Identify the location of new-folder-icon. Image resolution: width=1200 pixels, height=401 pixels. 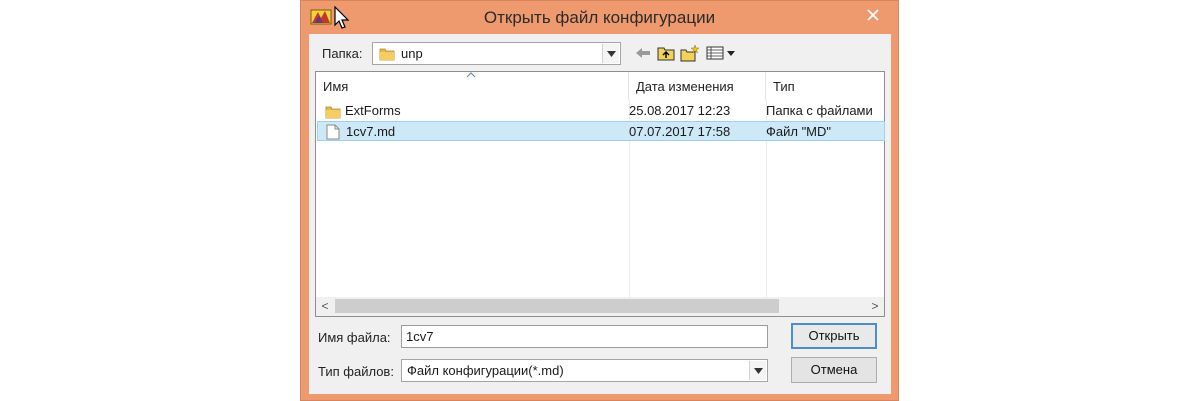
(690, 53).